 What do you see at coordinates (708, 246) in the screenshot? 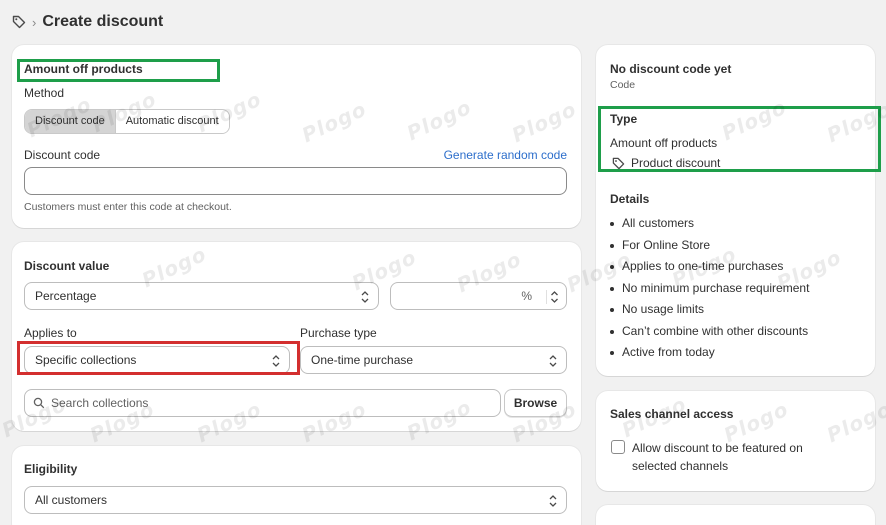
I see `list-item: For Online Store` at bounding box center [708, 246].